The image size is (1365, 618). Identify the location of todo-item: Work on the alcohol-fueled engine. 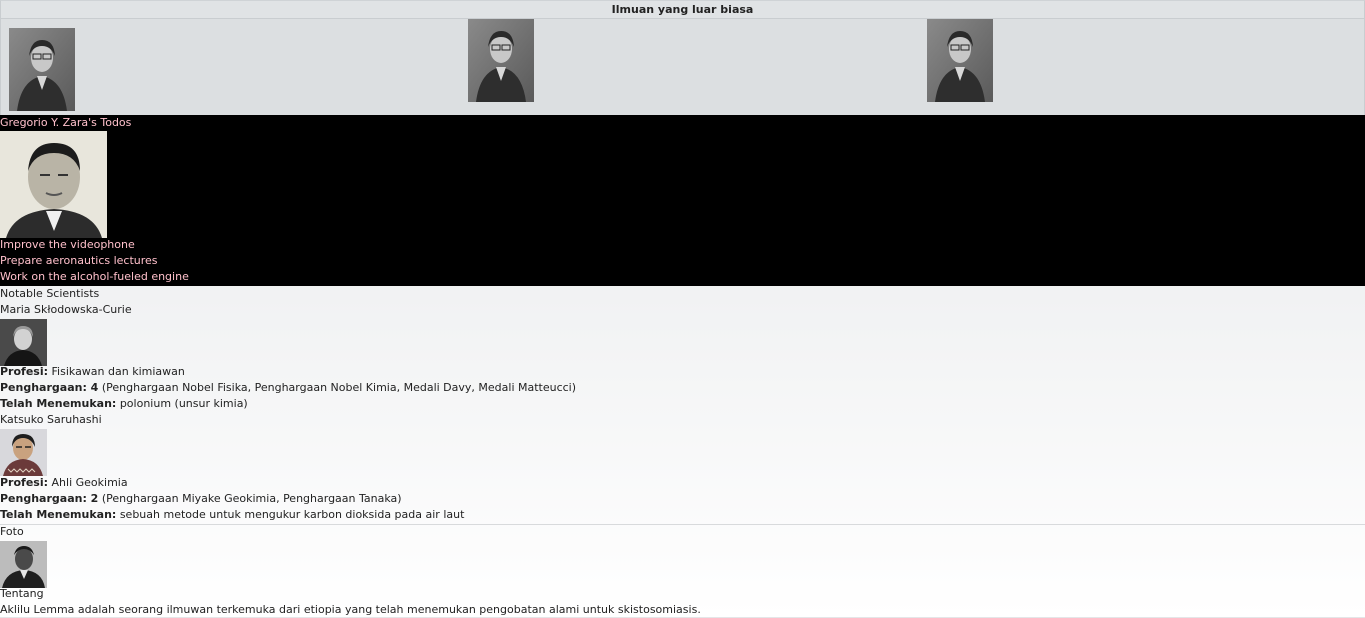
(94, 276).